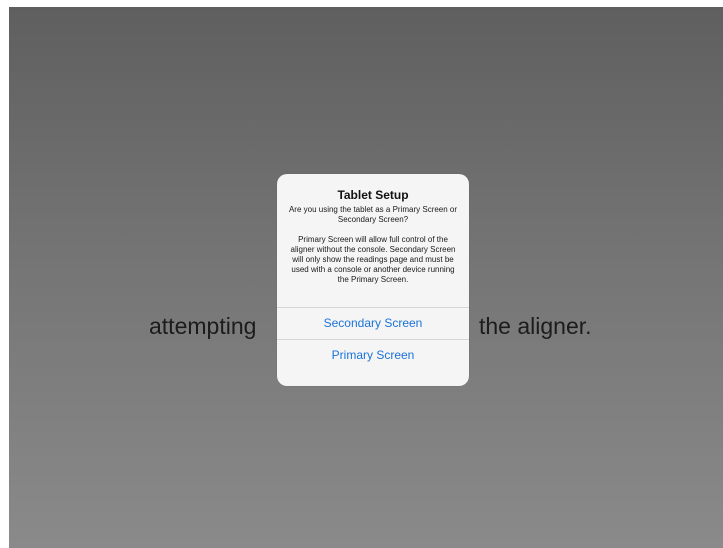 The height and width of the screenshot is (548, 723). What do you see at coordinates (203, 326) in the screenshot?
I see `background-status-text-left: attempting` at bounding box center [203, 326].